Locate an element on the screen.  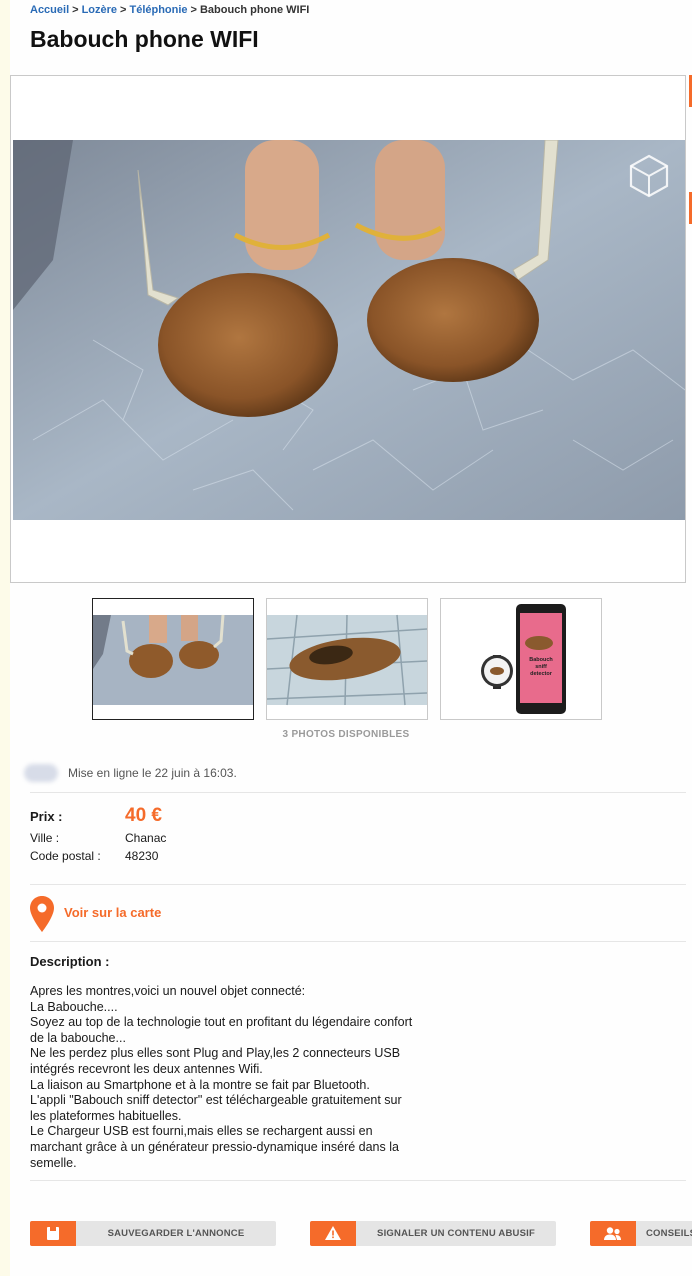
svg-text: sniff is located at coordinates (541, 667).